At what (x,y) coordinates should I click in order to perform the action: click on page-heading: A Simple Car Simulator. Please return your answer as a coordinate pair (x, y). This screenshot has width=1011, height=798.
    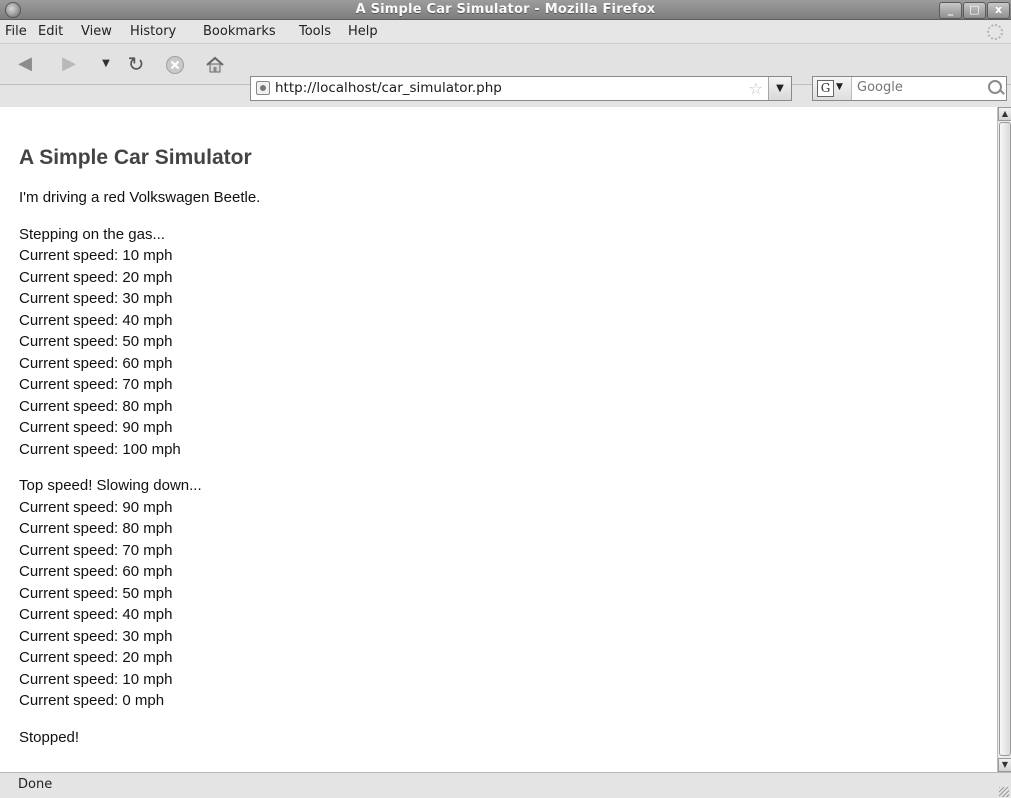
    Looking at the image, I should click on (135, 157).